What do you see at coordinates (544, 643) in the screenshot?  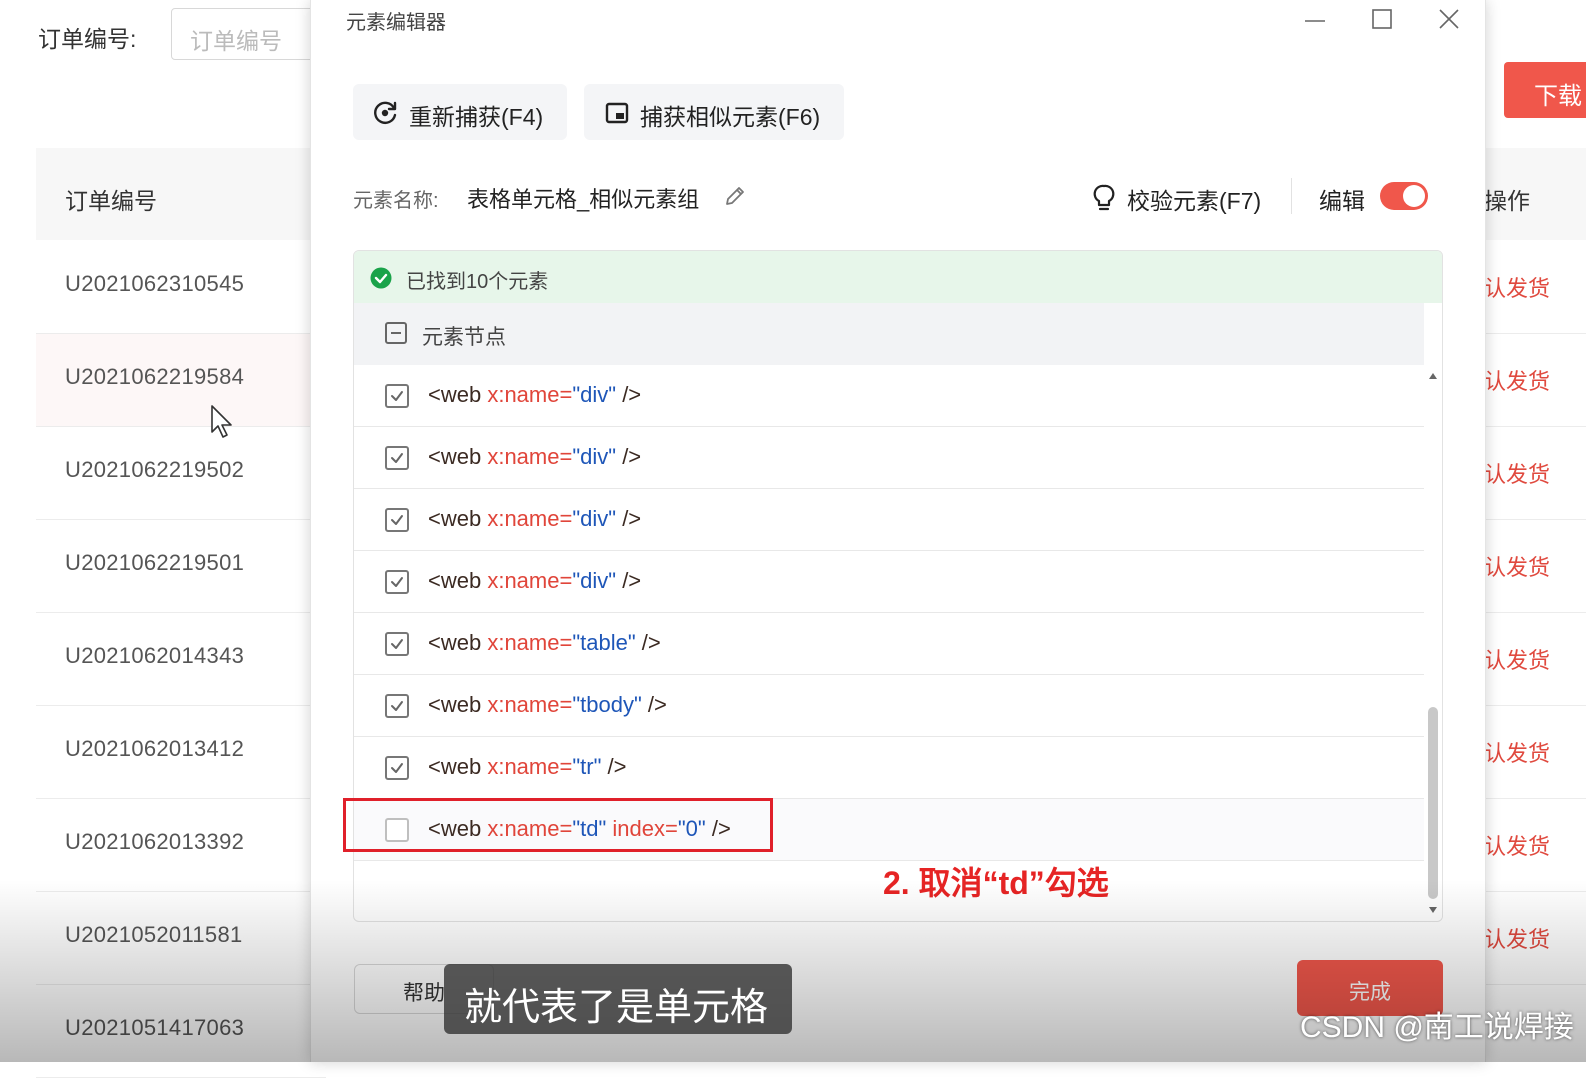 I see `node-code: <web x:name="table" />` at bounding box center [544, 643].